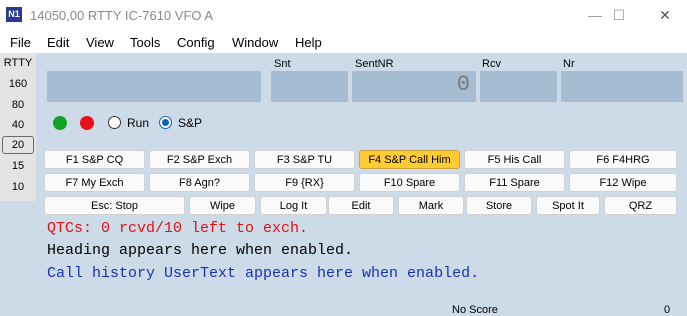  Describe the element at coordinates (94, 159) in the screenshot. I see `f1-button: F1 S&P CQ` at that location.